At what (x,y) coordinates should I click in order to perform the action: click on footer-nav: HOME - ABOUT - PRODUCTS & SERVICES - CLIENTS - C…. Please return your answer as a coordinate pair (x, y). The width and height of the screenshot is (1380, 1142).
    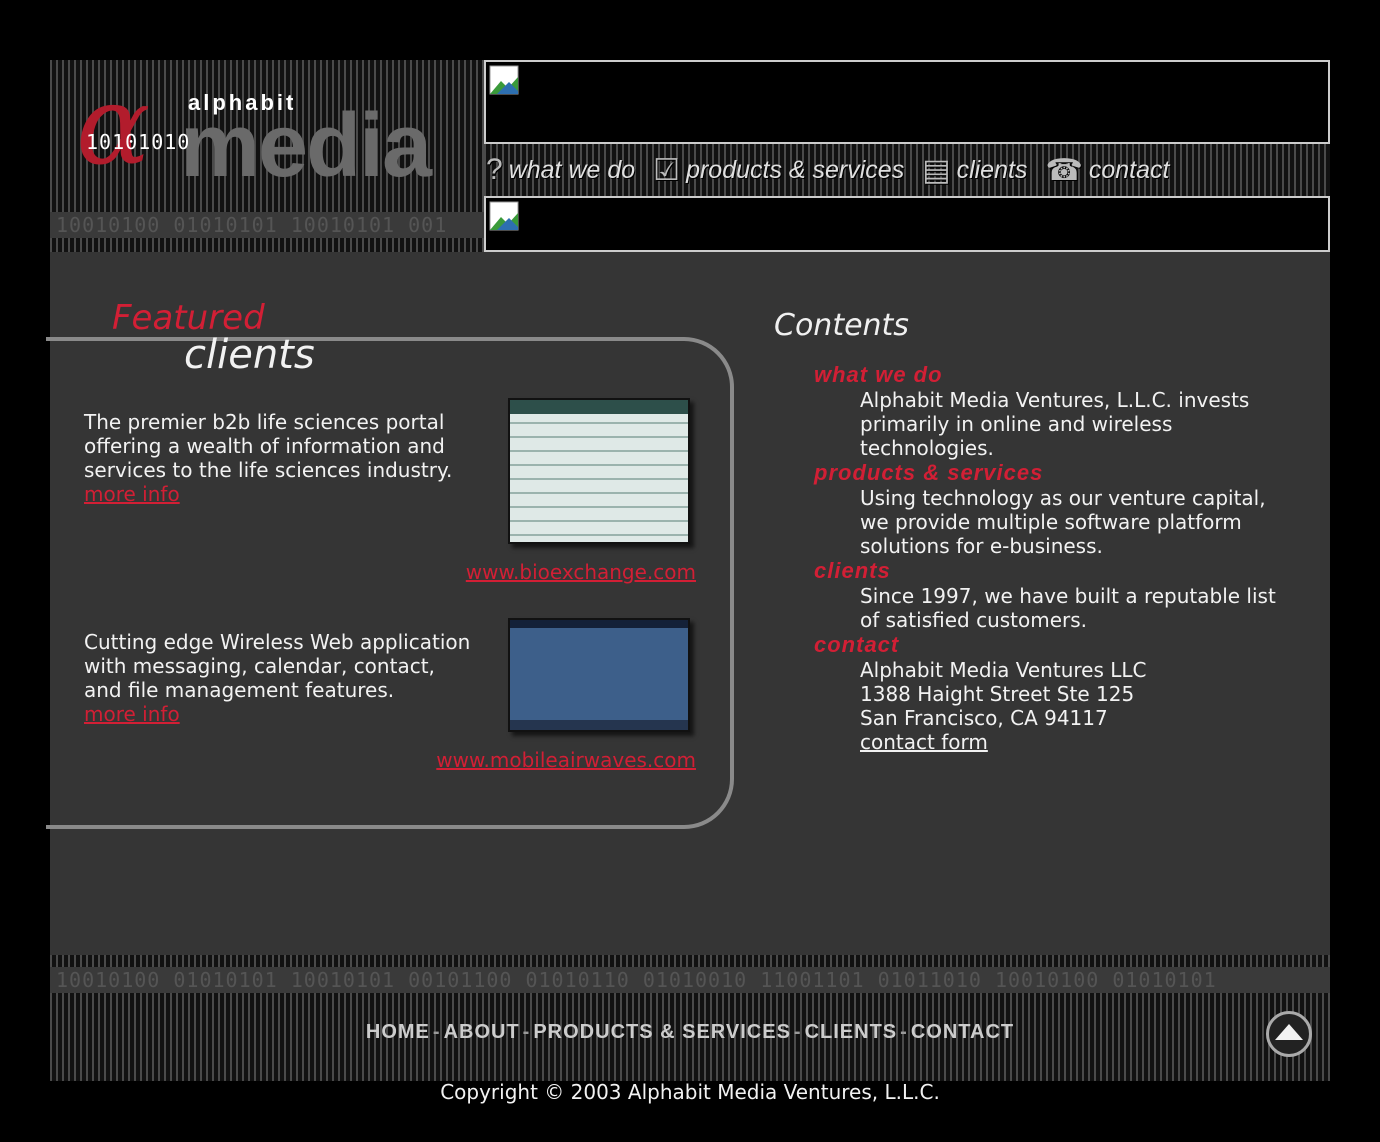
    Looking at the image, I should click on (690, 1032).